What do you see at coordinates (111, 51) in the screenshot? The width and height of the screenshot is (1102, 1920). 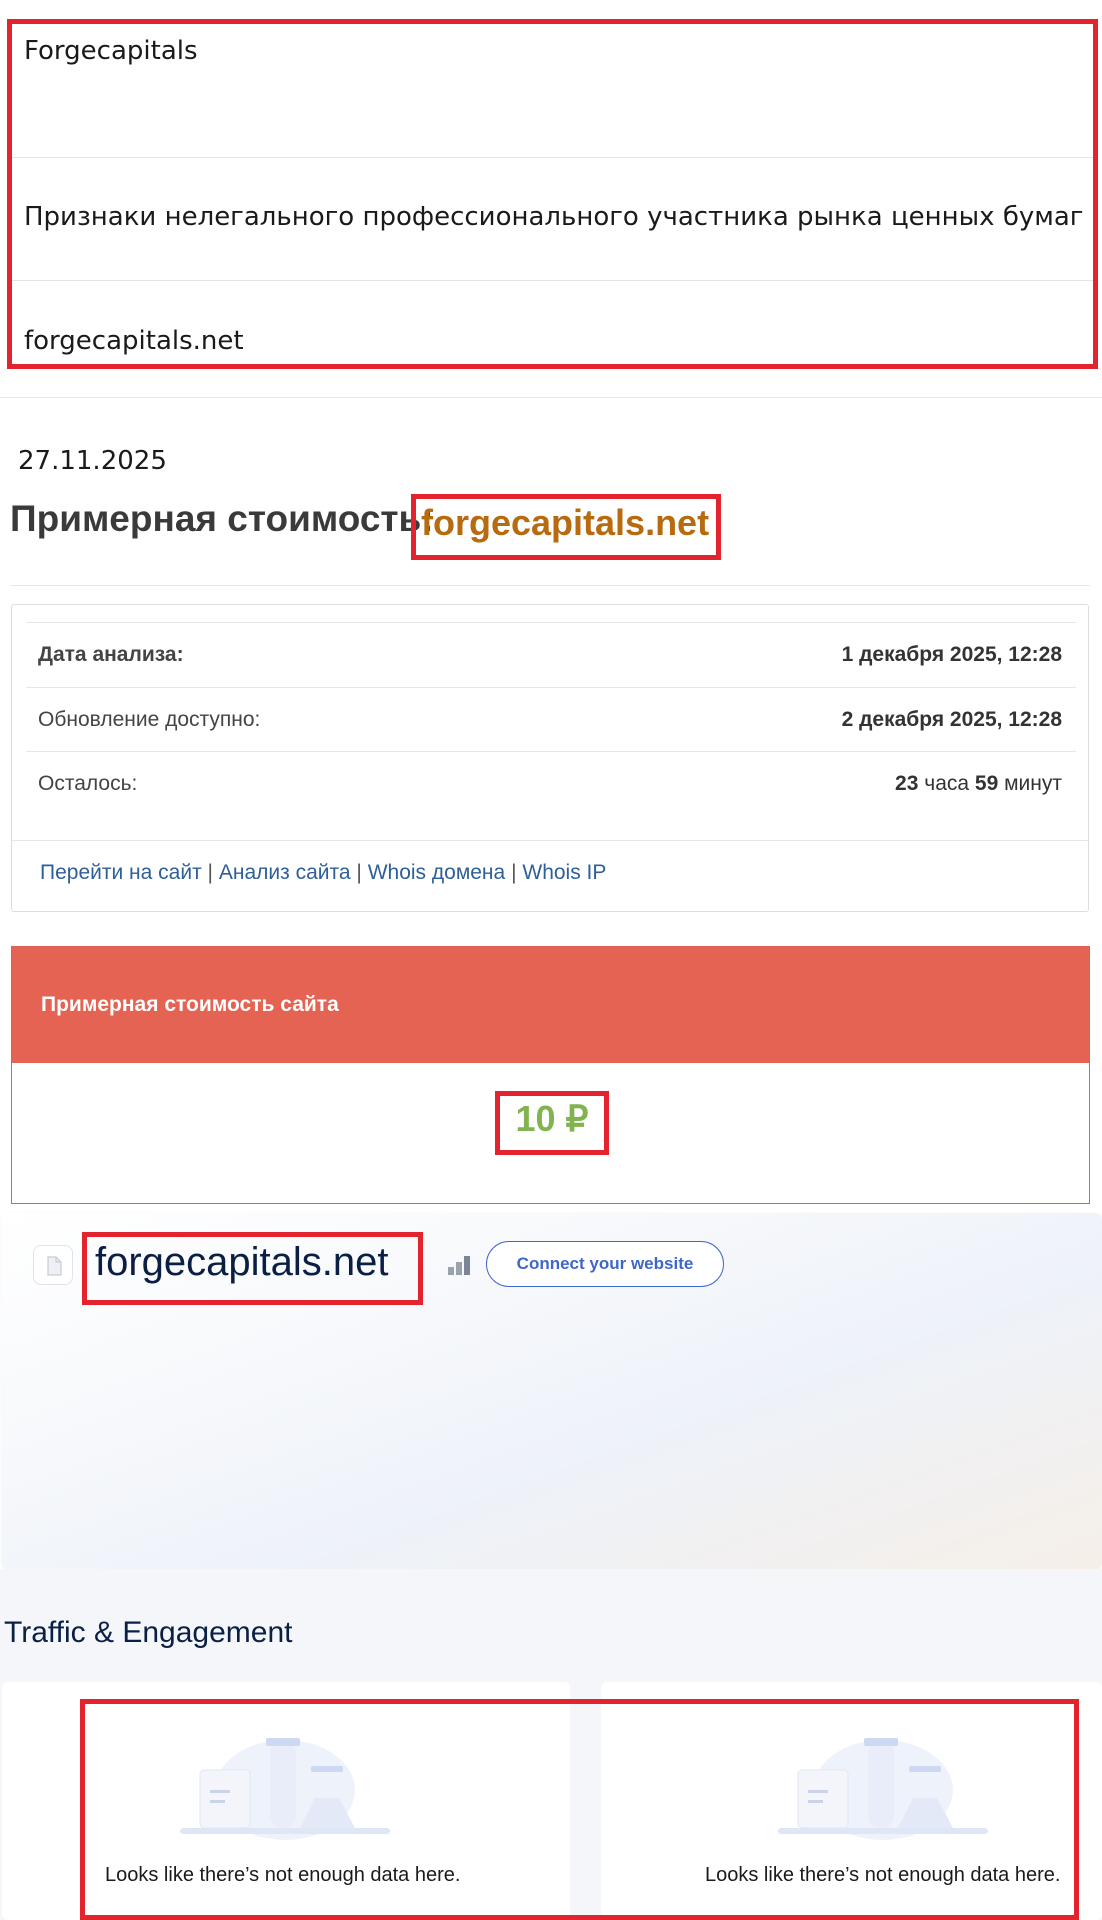 I see `site-name: Forgecapitals` at bounding box center [111, 51].